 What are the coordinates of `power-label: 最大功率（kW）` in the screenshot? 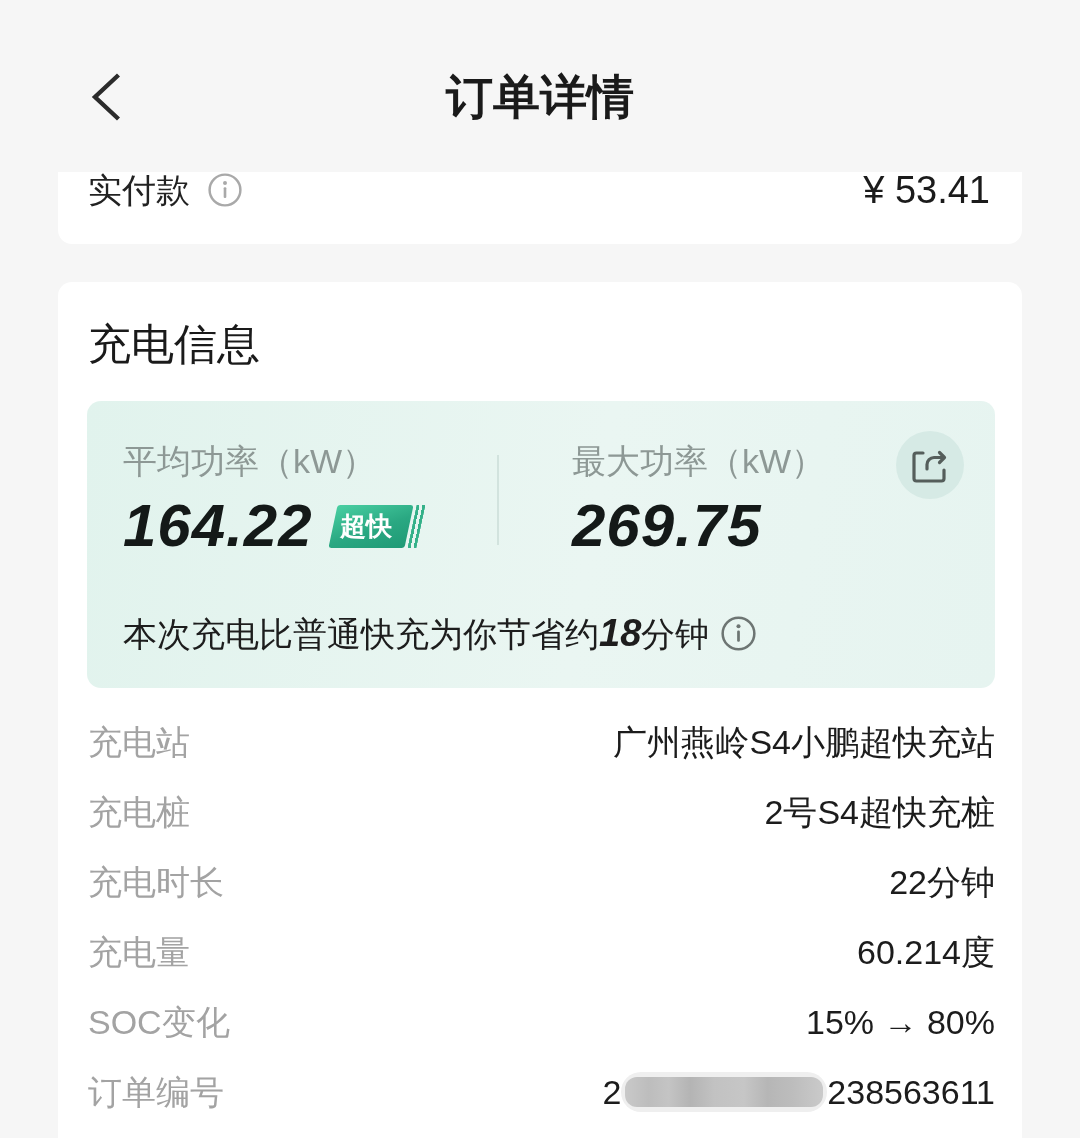 It's located at (699, 461).